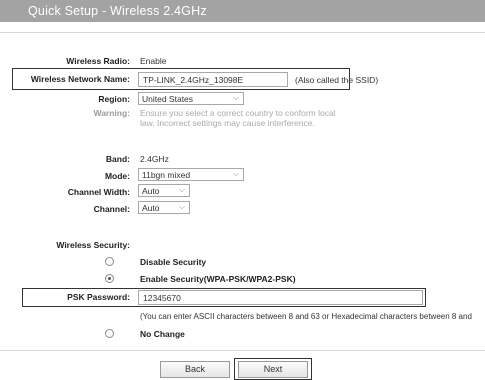 The image size is (485, 380). I want to click on network-name-input: TP-LINK_2.4GHz_13098E, so click(213, 79).